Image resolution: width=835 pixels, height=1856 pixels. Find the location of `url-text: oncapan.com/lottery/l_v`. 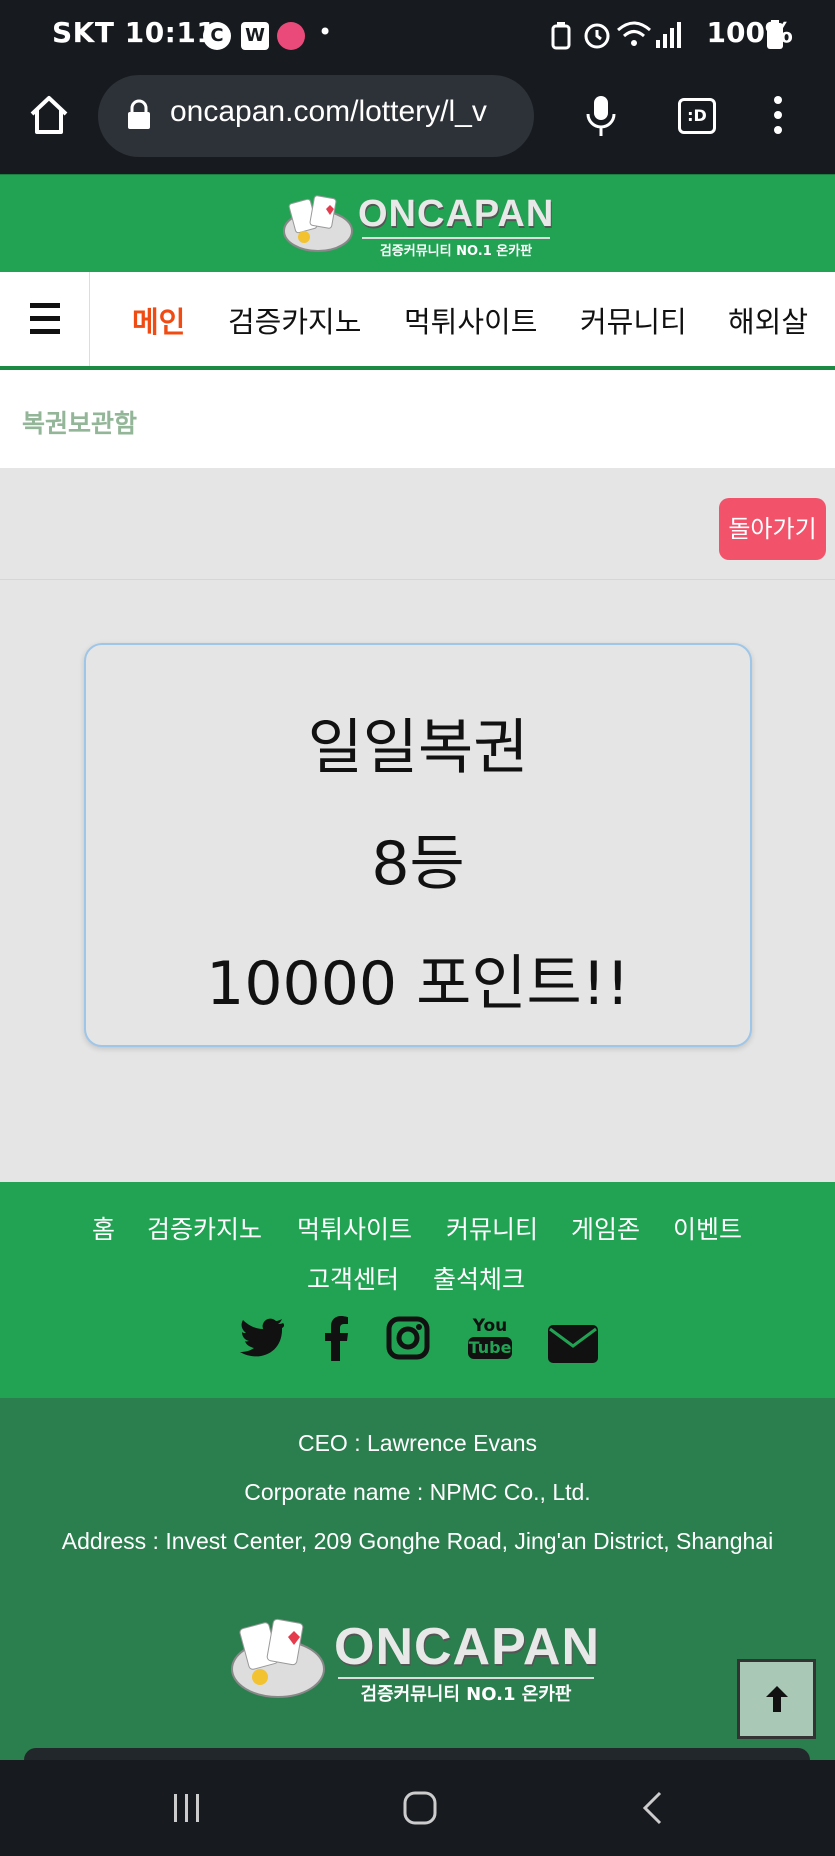

url-text: oncapan.com/lottery/l_v is located at coordinates (328, 111).